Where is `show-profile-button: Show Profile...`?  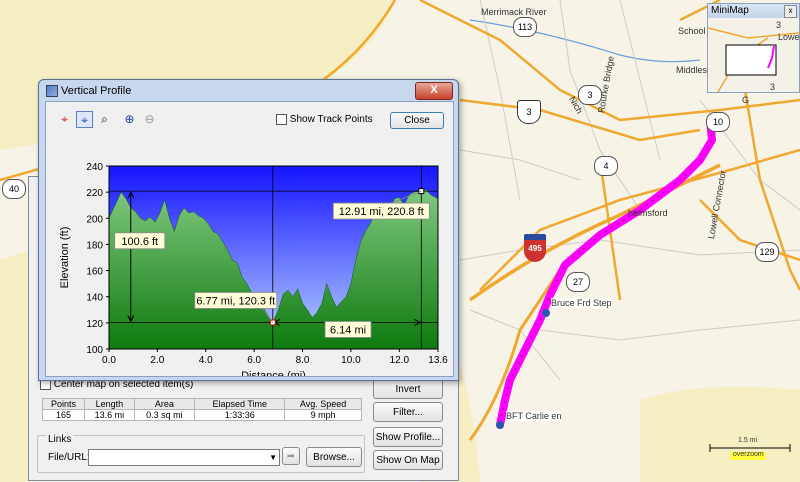
show-profile-button: Show Profile... is located at coordinates (408, 437).